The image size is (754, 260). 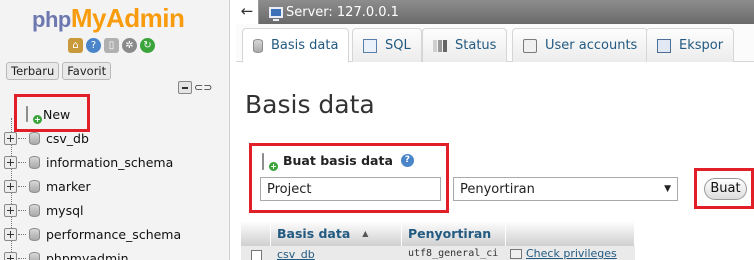 What do you see at coordinates (185, 87) in the screenshot?
I see `collapse-all-icon` at bounding box center [185, 87].